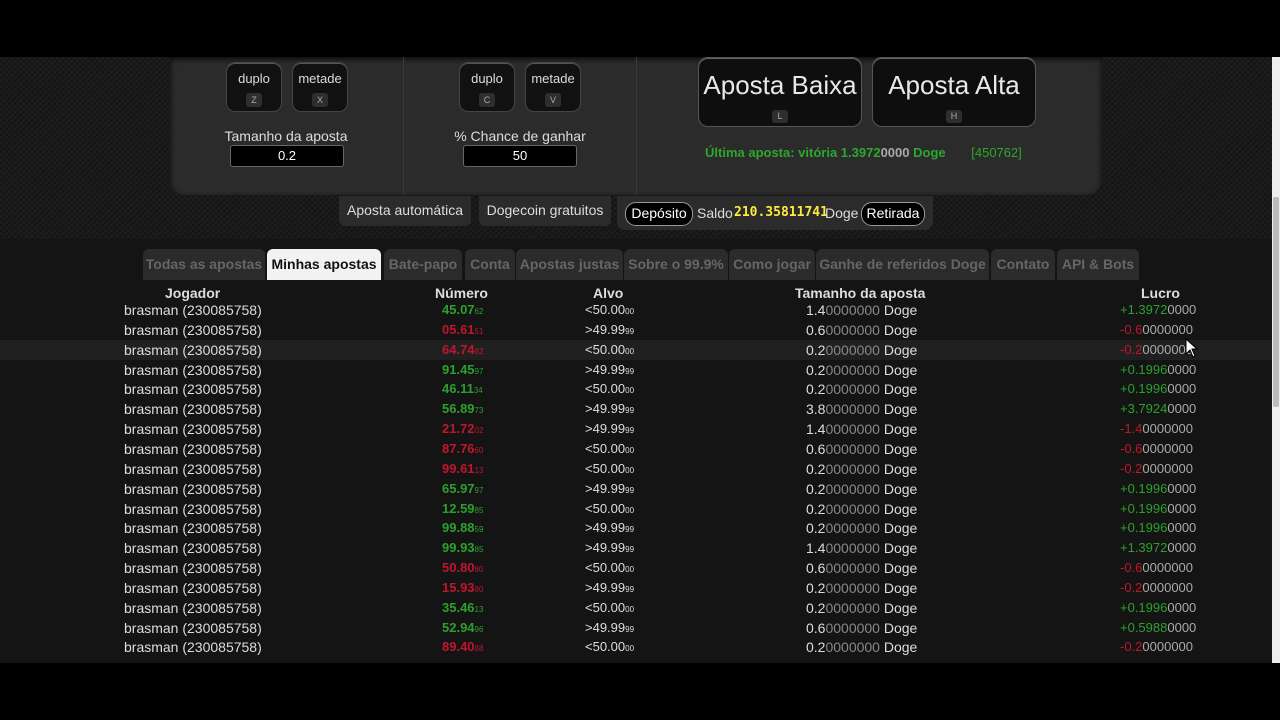  Describe the element at coordinates (462, 587) in the screenshot. I see `roll-number: 15.9380` at that location.